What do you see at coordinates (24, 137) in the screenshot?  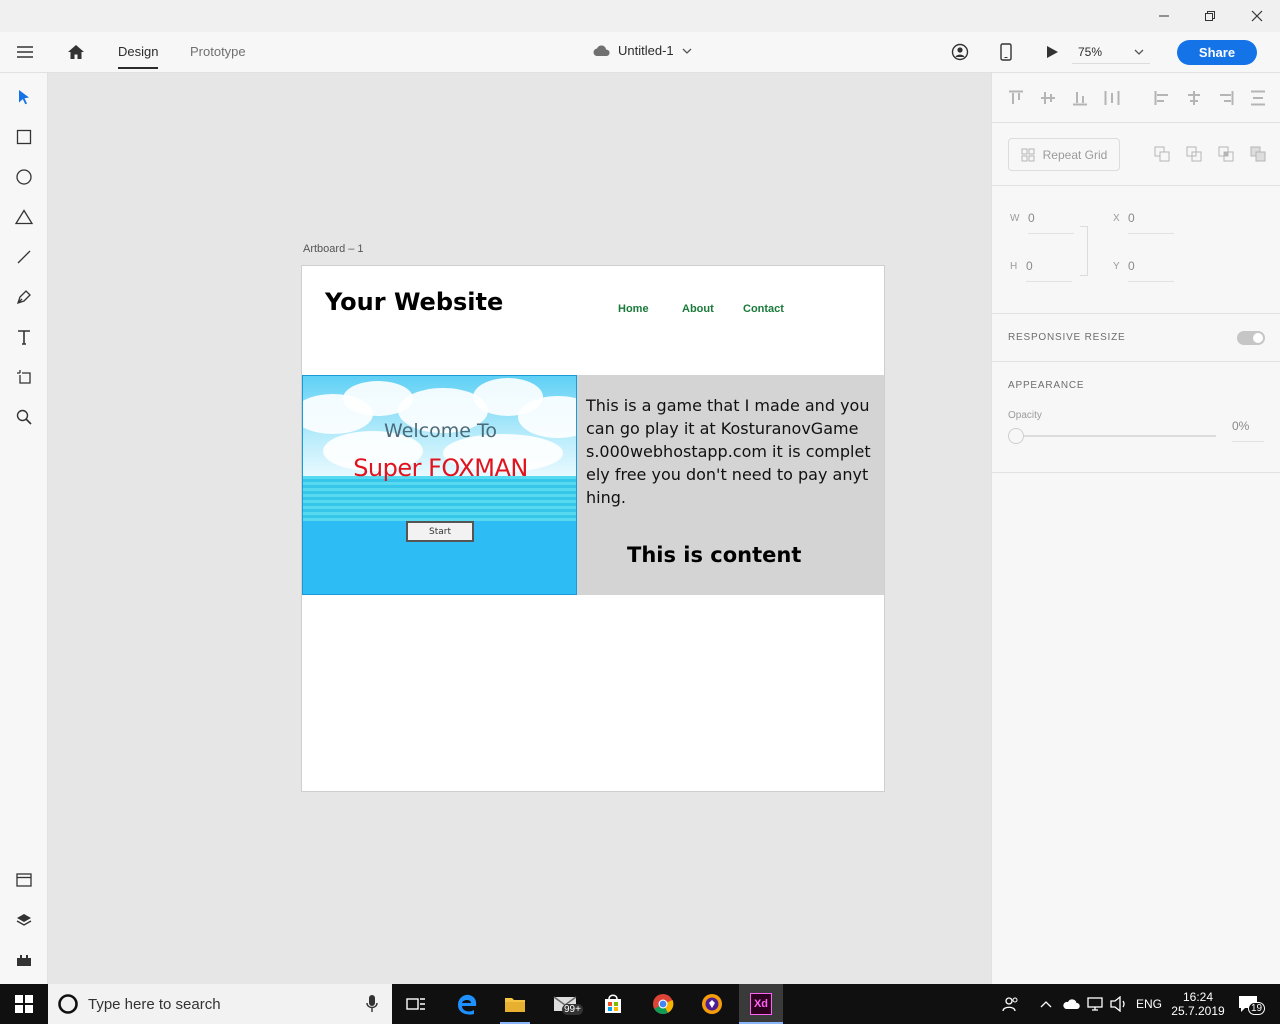 I see `rectangle-tool-icon` at bounding box center [24, 137].